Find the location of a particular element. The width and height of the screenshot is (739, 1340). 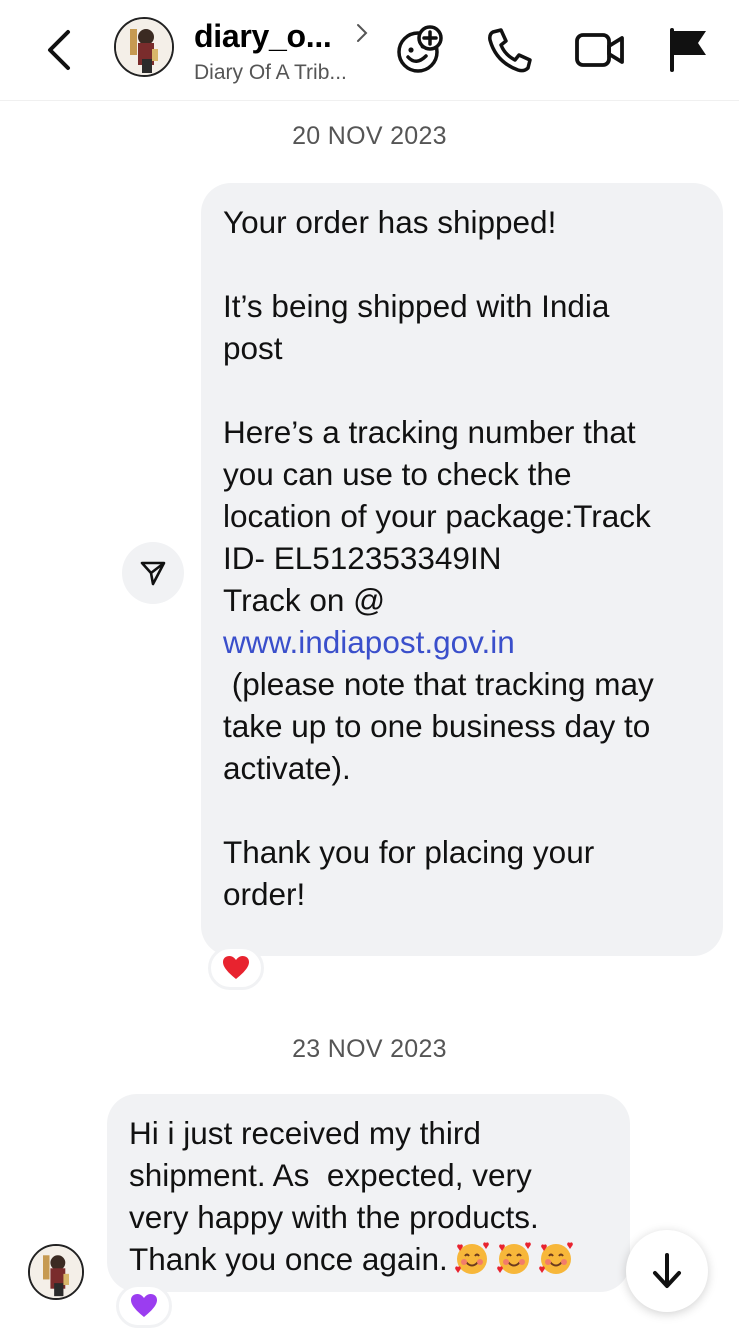

share-send-icon is located at coordinates (153, 573).